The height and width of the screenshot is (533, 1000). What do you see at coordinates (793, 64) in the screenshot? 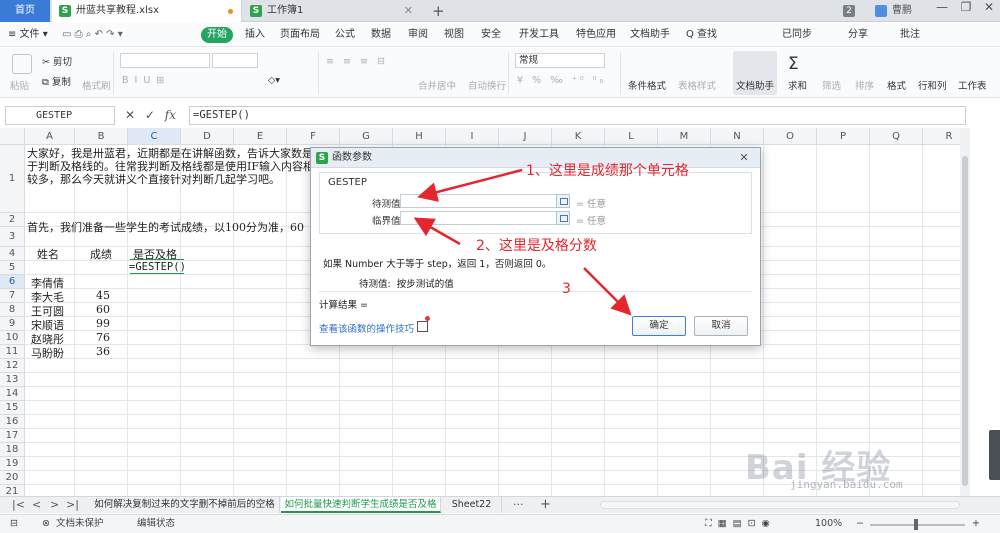
I see `sum-icon: Σ` at bounding box center [793, 64].